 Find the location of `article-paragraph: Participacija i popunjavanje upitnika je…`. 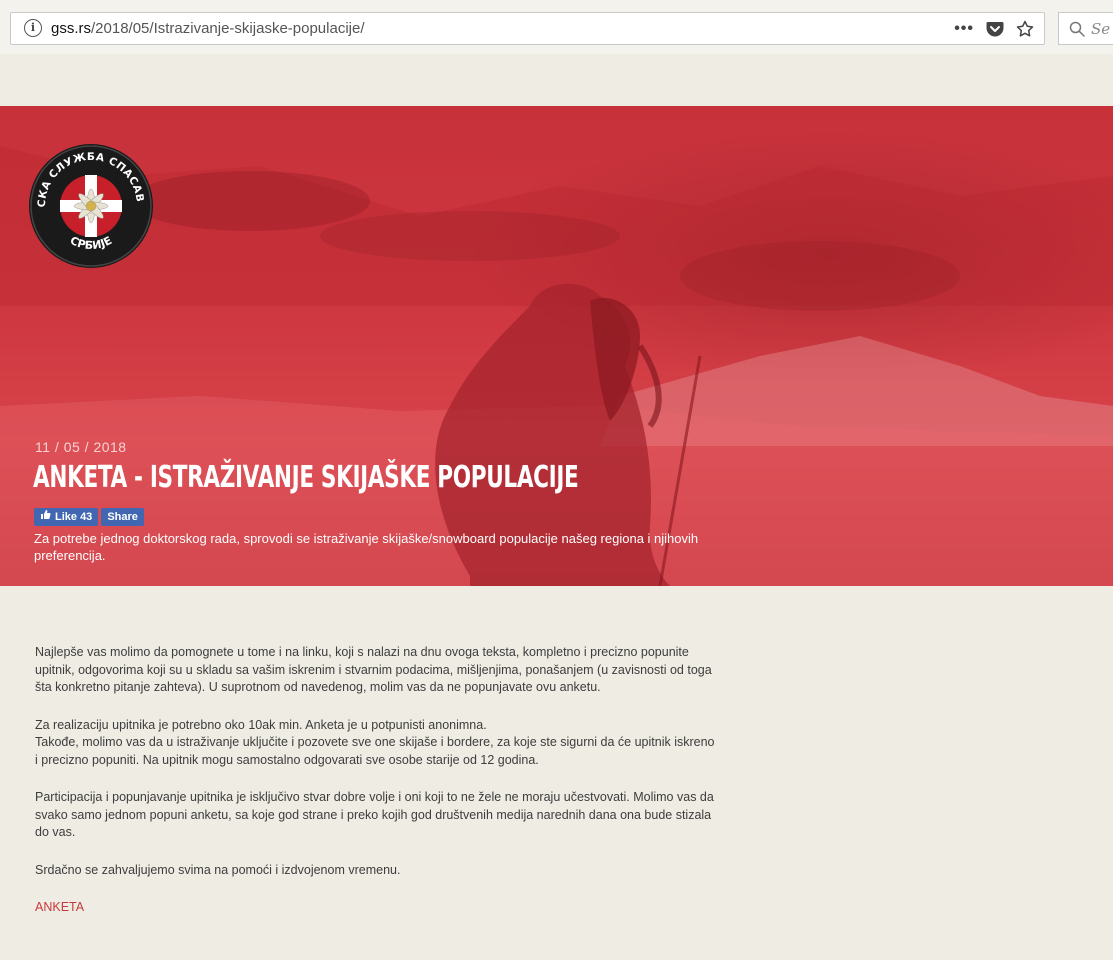

article-paragraph: Participacija i popunjavanje upitnika je… is located at coordinates (374, 814).